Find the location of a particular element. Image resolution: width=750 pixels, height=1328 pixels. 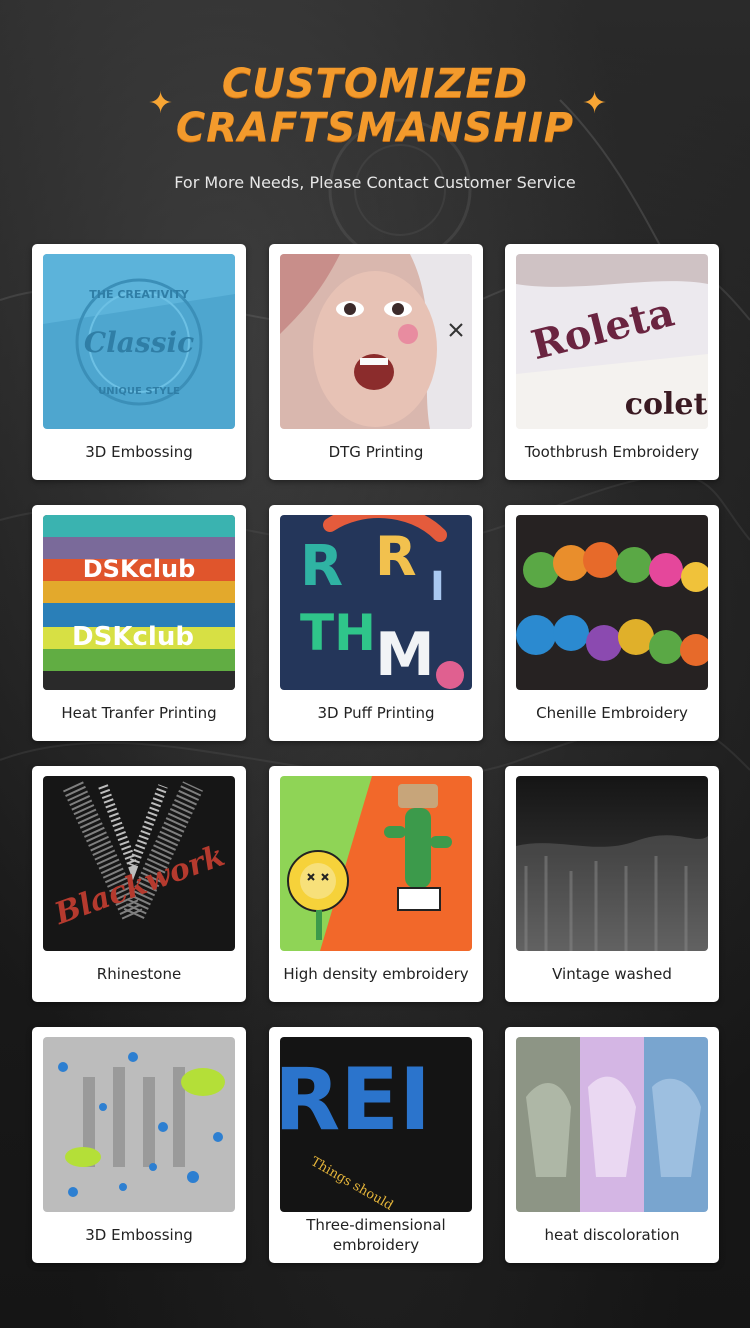

svg-text: REI is located at coordinates (355, 1100).